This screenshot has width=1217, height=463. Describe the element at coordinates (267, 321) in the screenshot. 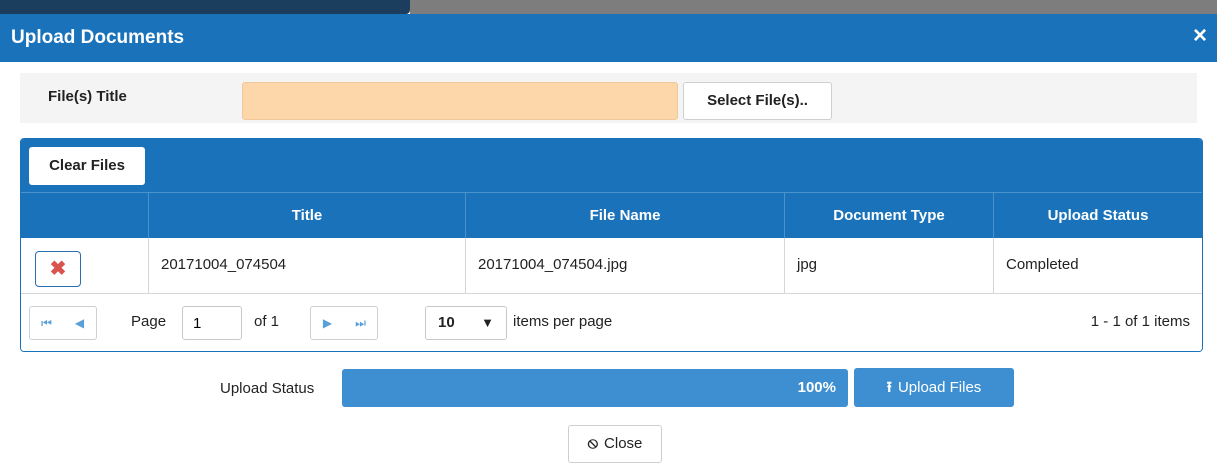

I see `page-of-label: of 1` at that location.